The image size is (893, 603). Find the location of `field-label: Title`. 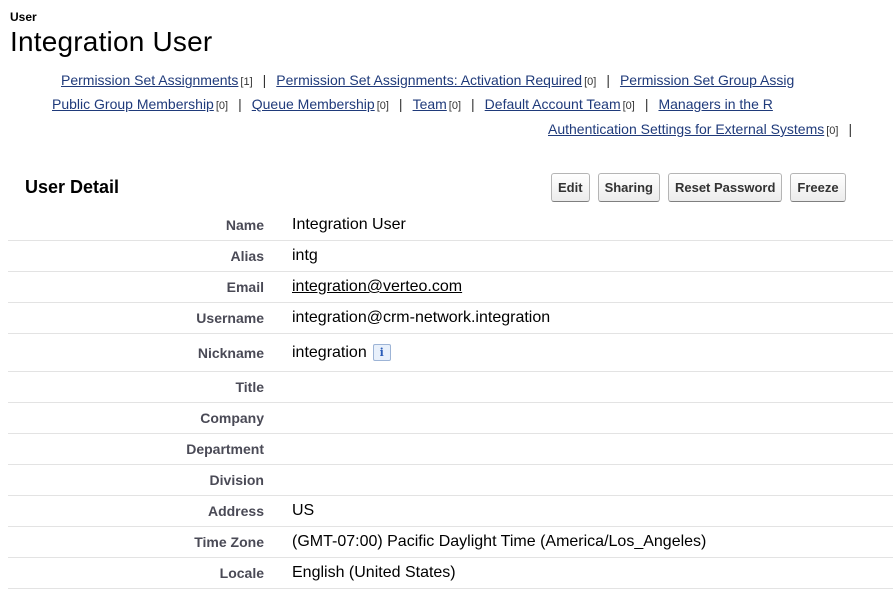

field-label: Title is located at coordinates (249, 387).